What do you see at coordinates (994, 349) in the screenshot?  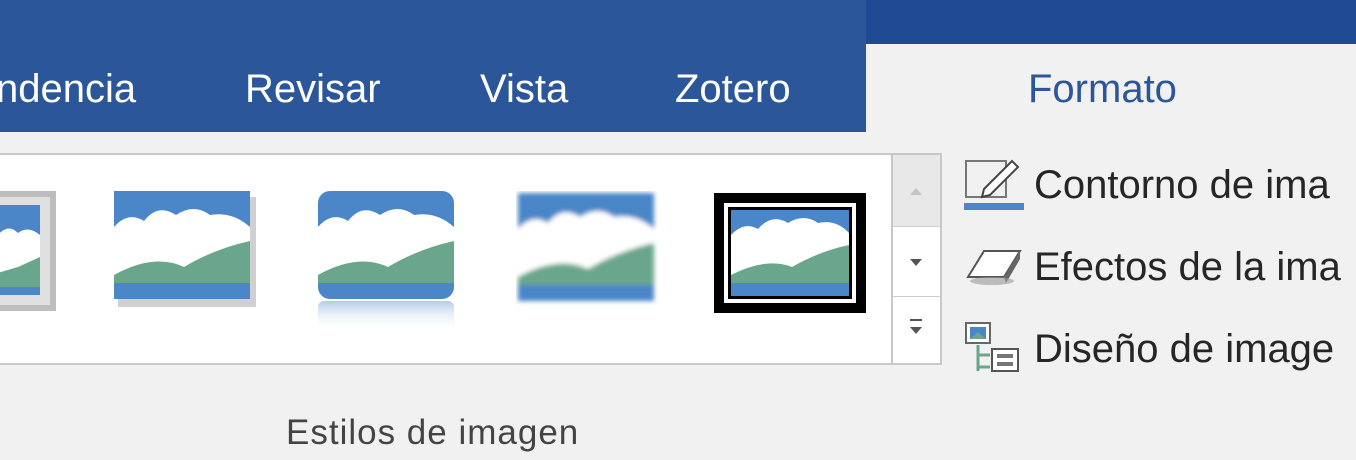 I see `picture-layout-icon` at bounding box center [994, 349].